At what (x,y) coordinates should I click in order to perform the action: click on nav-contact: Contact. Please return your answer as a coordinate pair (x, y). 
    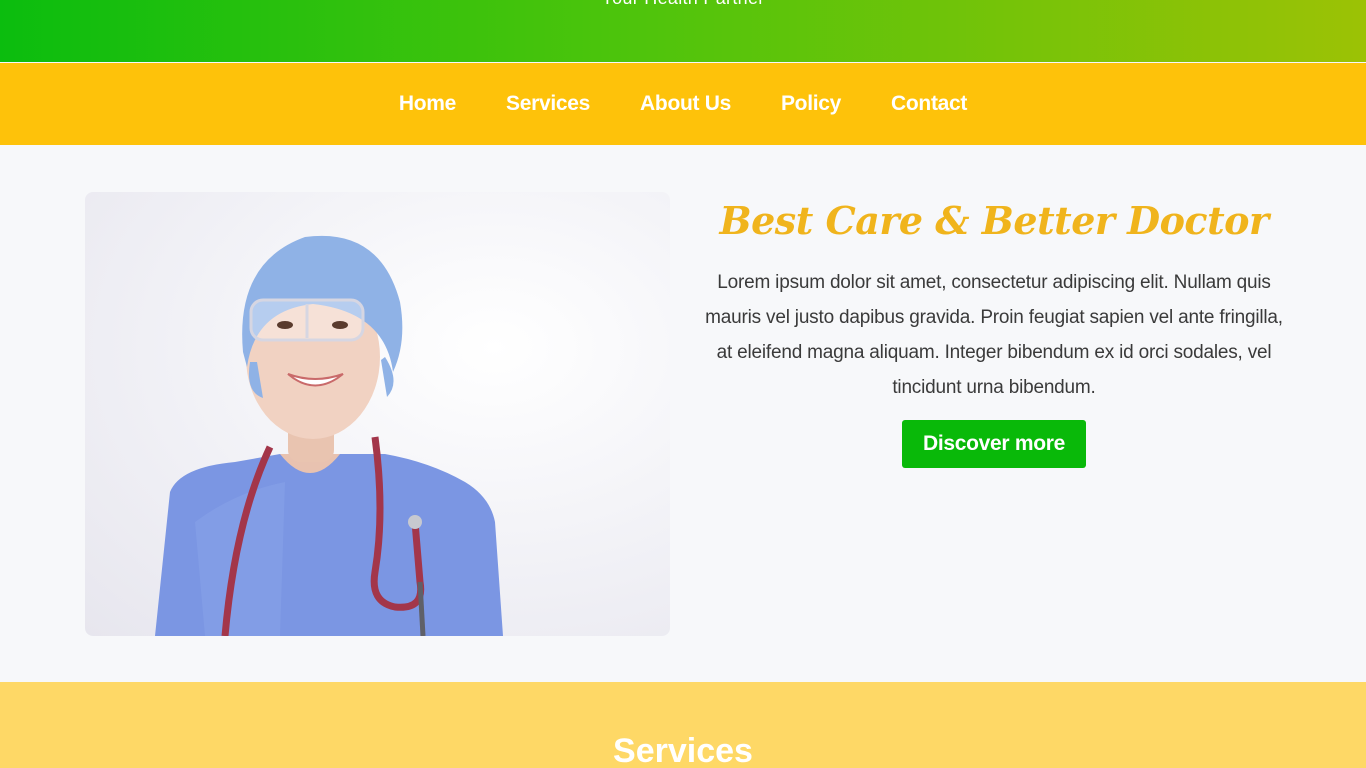
    Looking at the image, I should click on (929, 104).